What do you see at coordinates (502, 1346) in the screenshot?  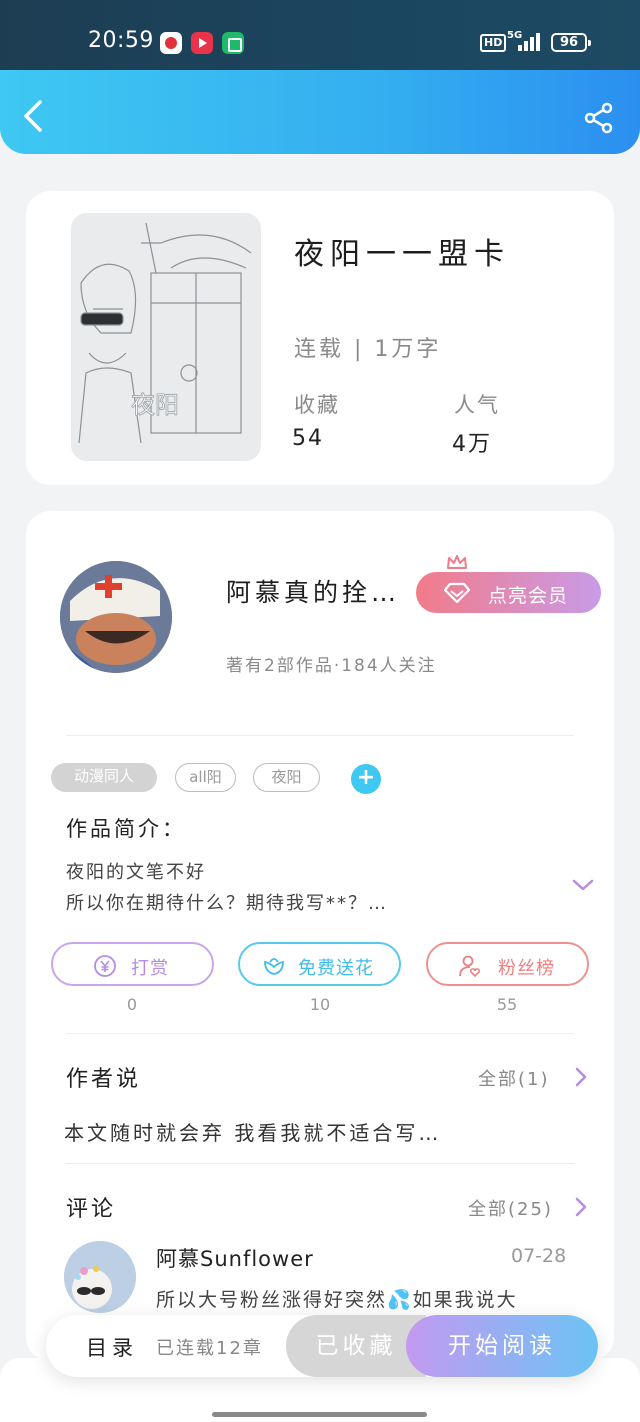 I see `start-reading-button: 开始阅读` at bounding box center [502, 1346].